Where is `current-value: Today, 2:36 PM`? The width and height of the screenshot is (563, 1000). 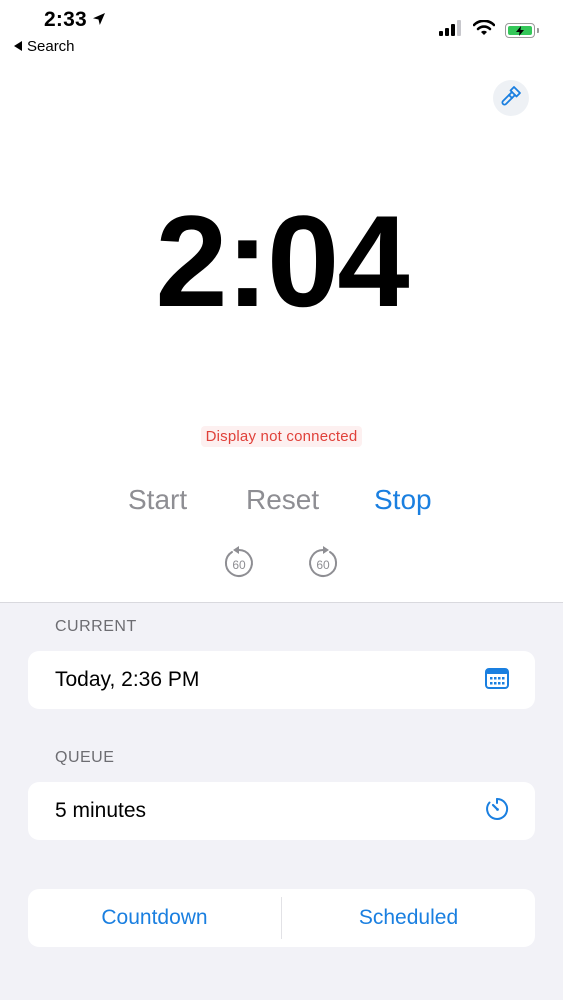 current-value: Today, 2:36 PM is located at coordinates (127, 679).